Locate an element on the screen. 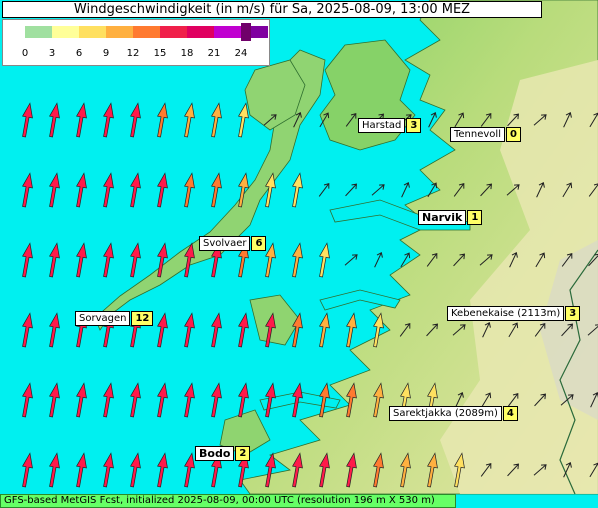 The image size is (598, 508). station-value: 1 is located at coordinates (475, 217).